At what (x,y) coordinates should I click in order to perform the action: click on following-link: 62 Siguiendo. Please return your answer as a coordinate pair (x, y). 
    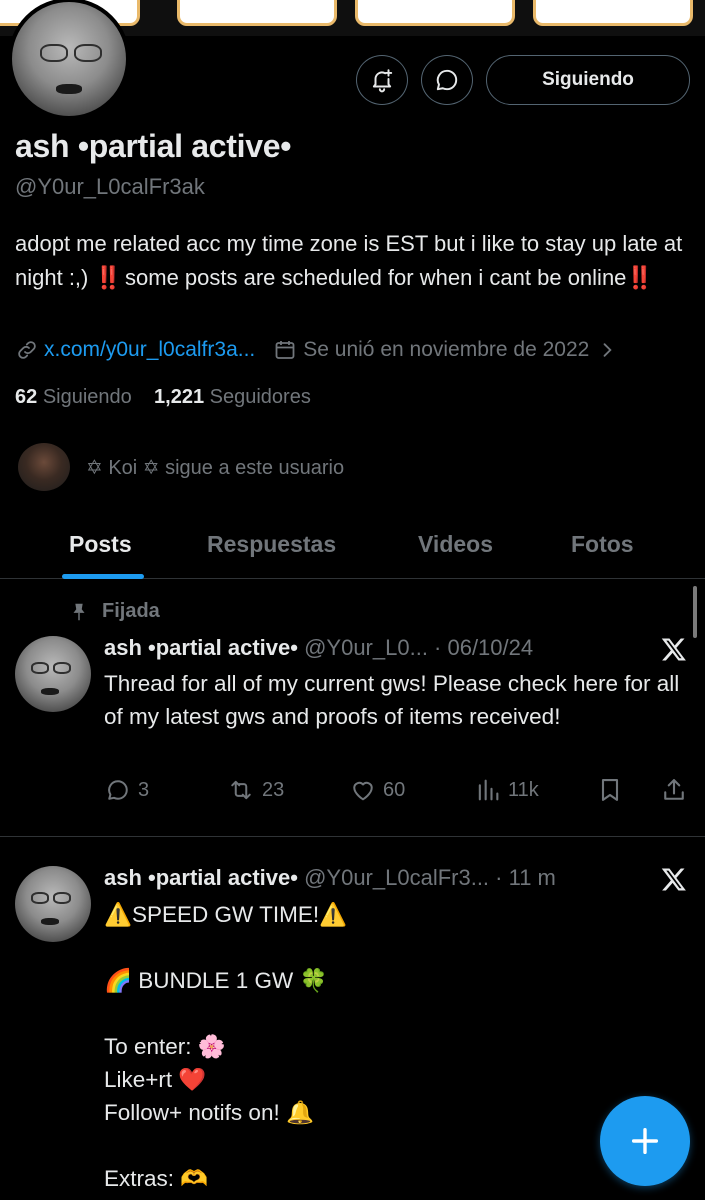
    Looking at the image, I should click on (73, 397).